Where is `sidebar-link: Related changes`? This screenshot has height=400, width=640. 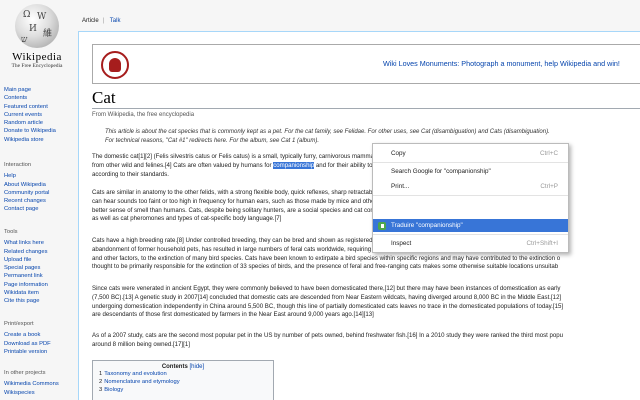
sidebar-link: Related changes is located at coordinates (26, 252).